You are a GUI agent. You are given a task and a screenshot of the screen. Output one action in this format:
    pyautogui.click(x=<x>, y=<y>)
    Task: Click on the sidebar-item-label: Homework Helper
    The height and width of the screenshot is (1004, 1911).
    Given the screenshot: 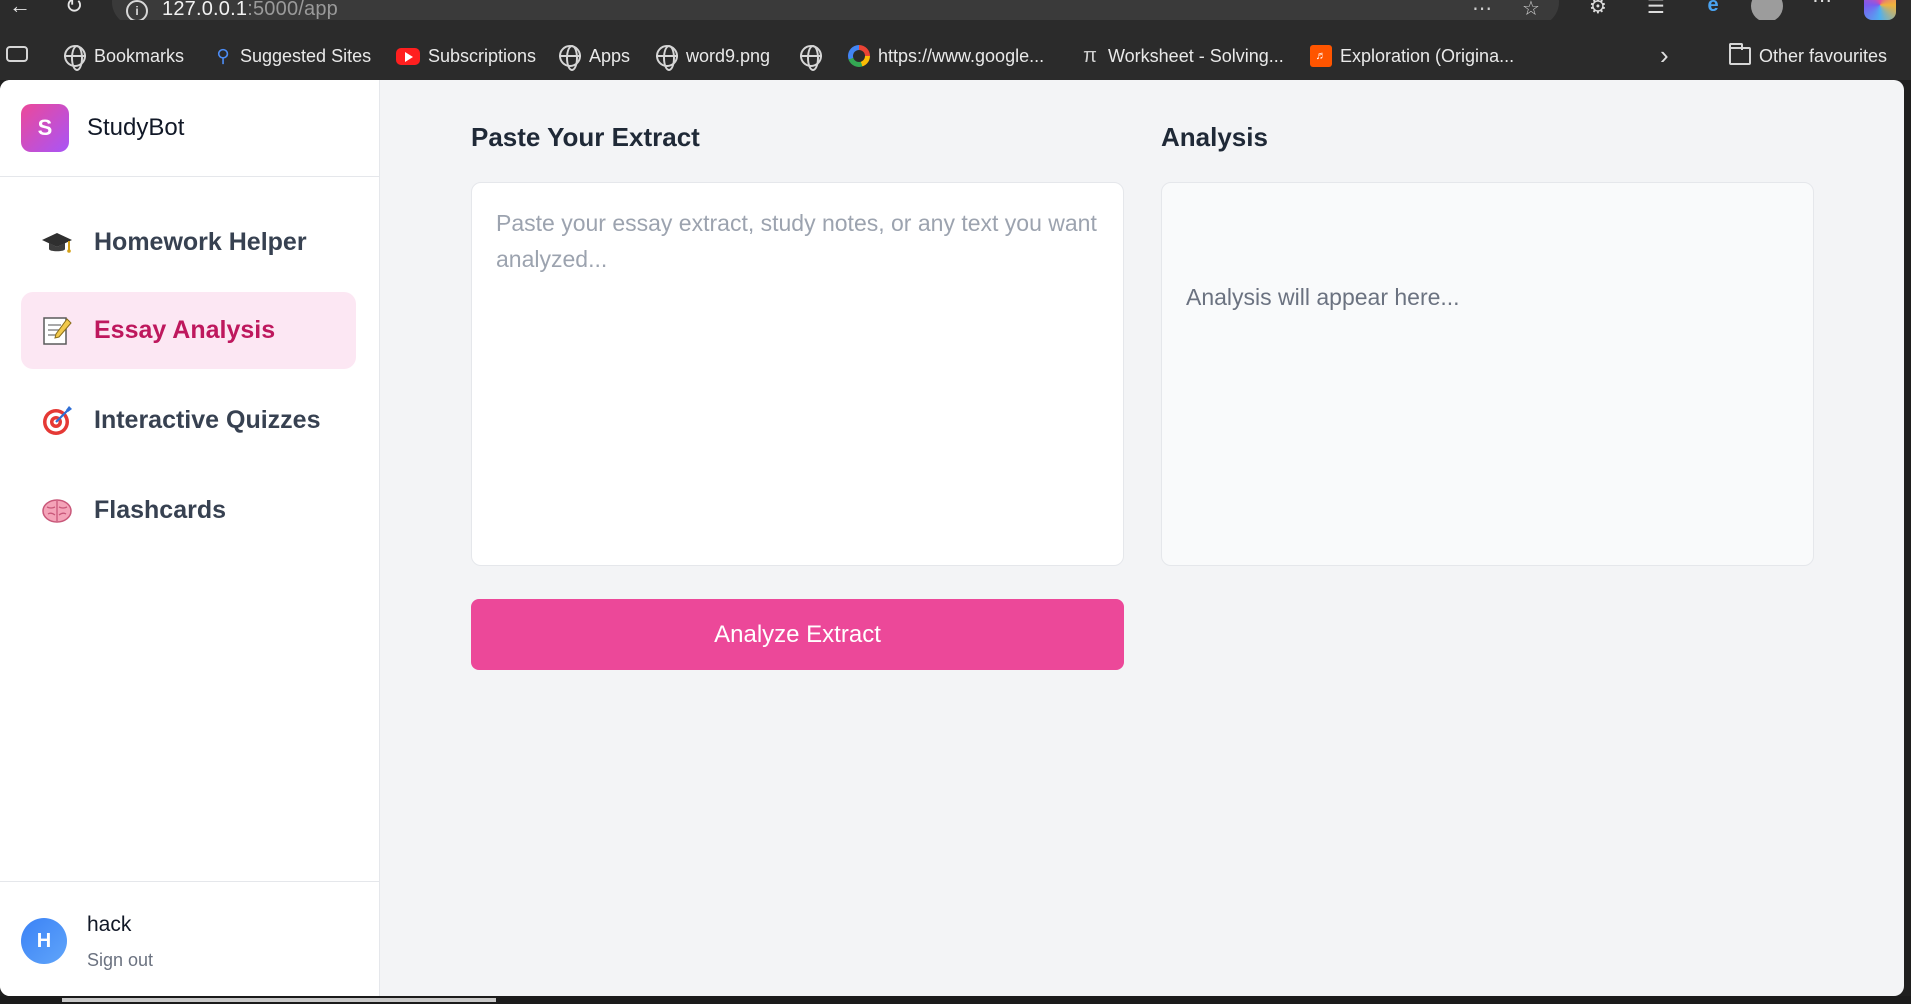 What is the action you would take?
    pyautogui.click(x=200, y=242)
    